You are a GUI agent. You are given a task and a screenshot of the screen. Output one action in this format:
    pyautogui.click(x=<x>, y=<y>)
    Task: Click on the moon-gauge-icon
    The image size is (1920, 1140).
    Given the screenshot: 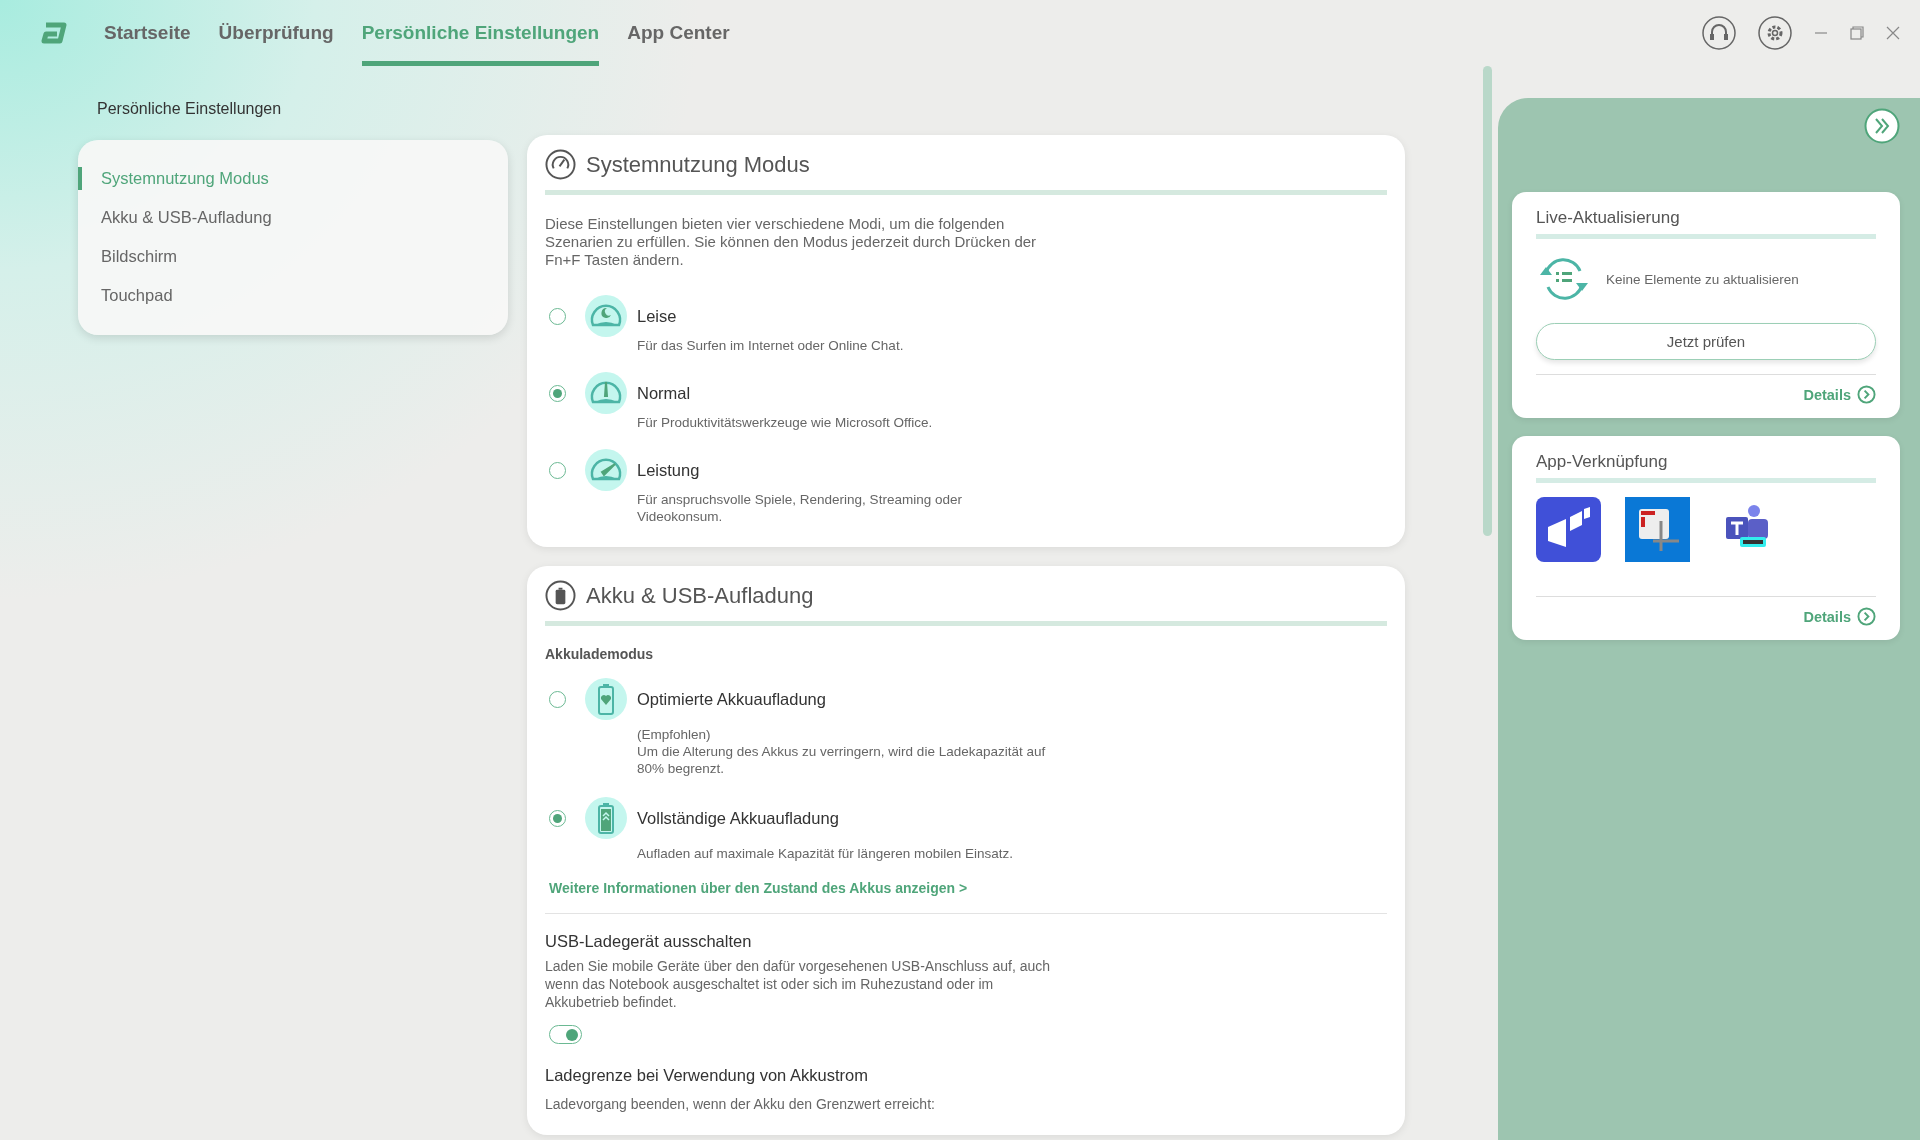 What is the action you would take?
    pyautogui.click(x=606, y=316)
    